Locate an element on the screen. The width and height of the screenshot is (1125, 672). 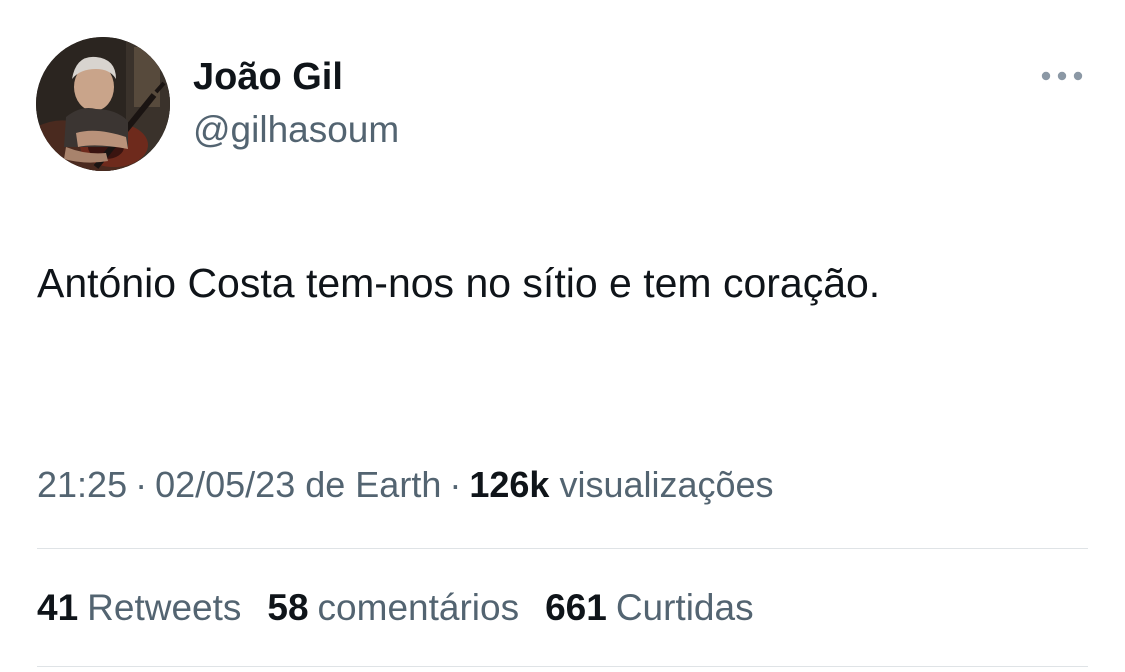
tweet-time: 21:25 is located at coordinates (82, 484).